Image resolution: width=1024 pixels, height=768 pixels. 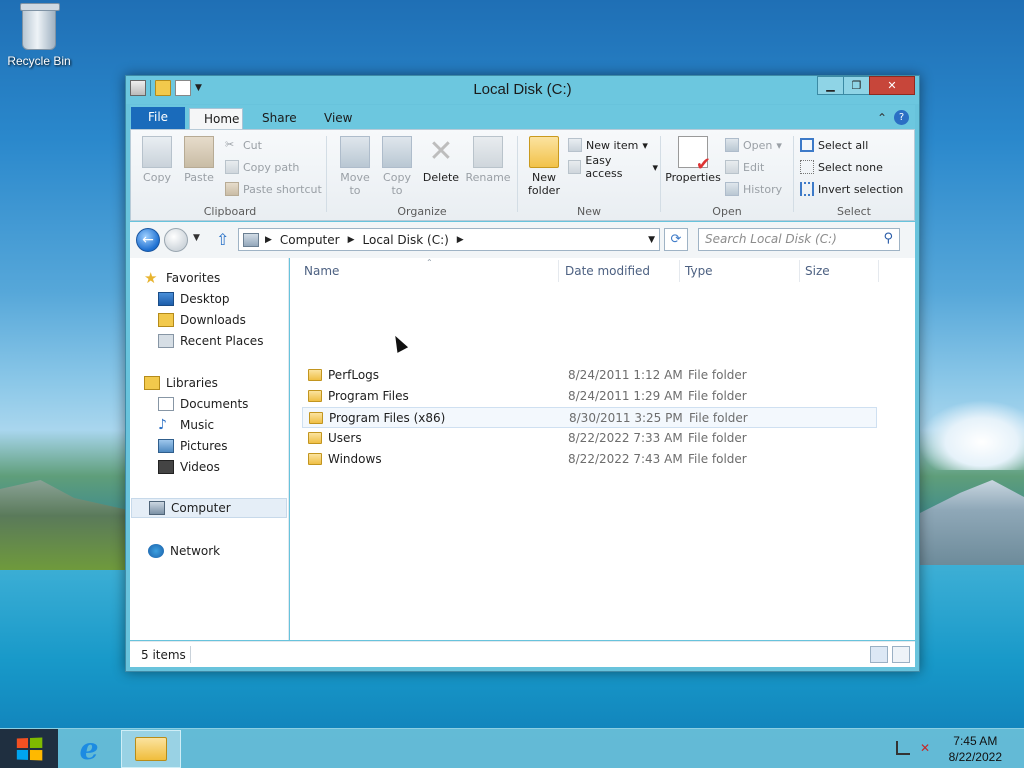 I want to click on edit-button: Edit, so click(x=744, y=167).